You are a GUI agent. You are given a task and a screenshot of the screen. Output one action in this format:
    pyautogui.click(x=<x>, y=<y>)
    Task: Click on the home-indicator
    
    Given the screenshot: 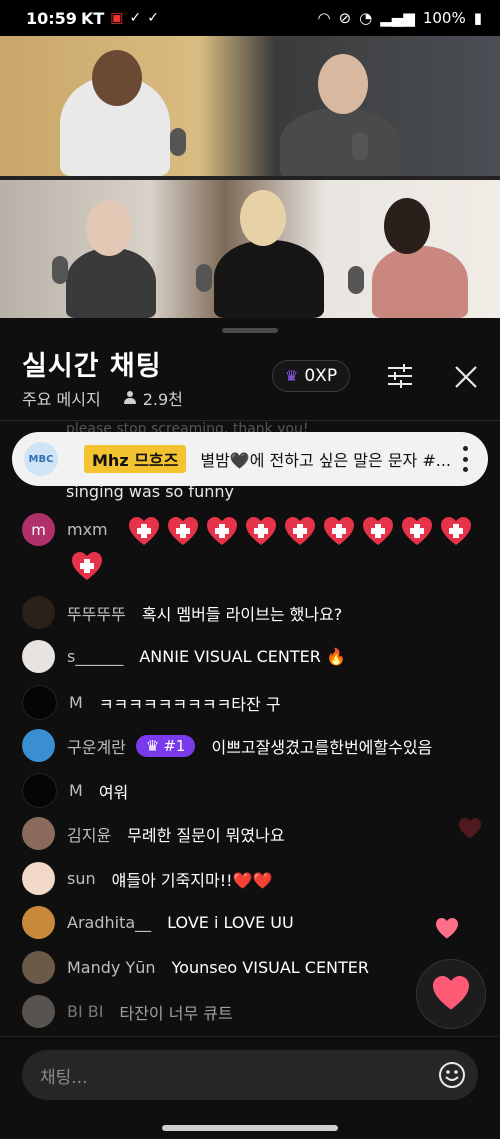 What is the action you would take?
    pyautogui.click(x=250, y=1128)
    